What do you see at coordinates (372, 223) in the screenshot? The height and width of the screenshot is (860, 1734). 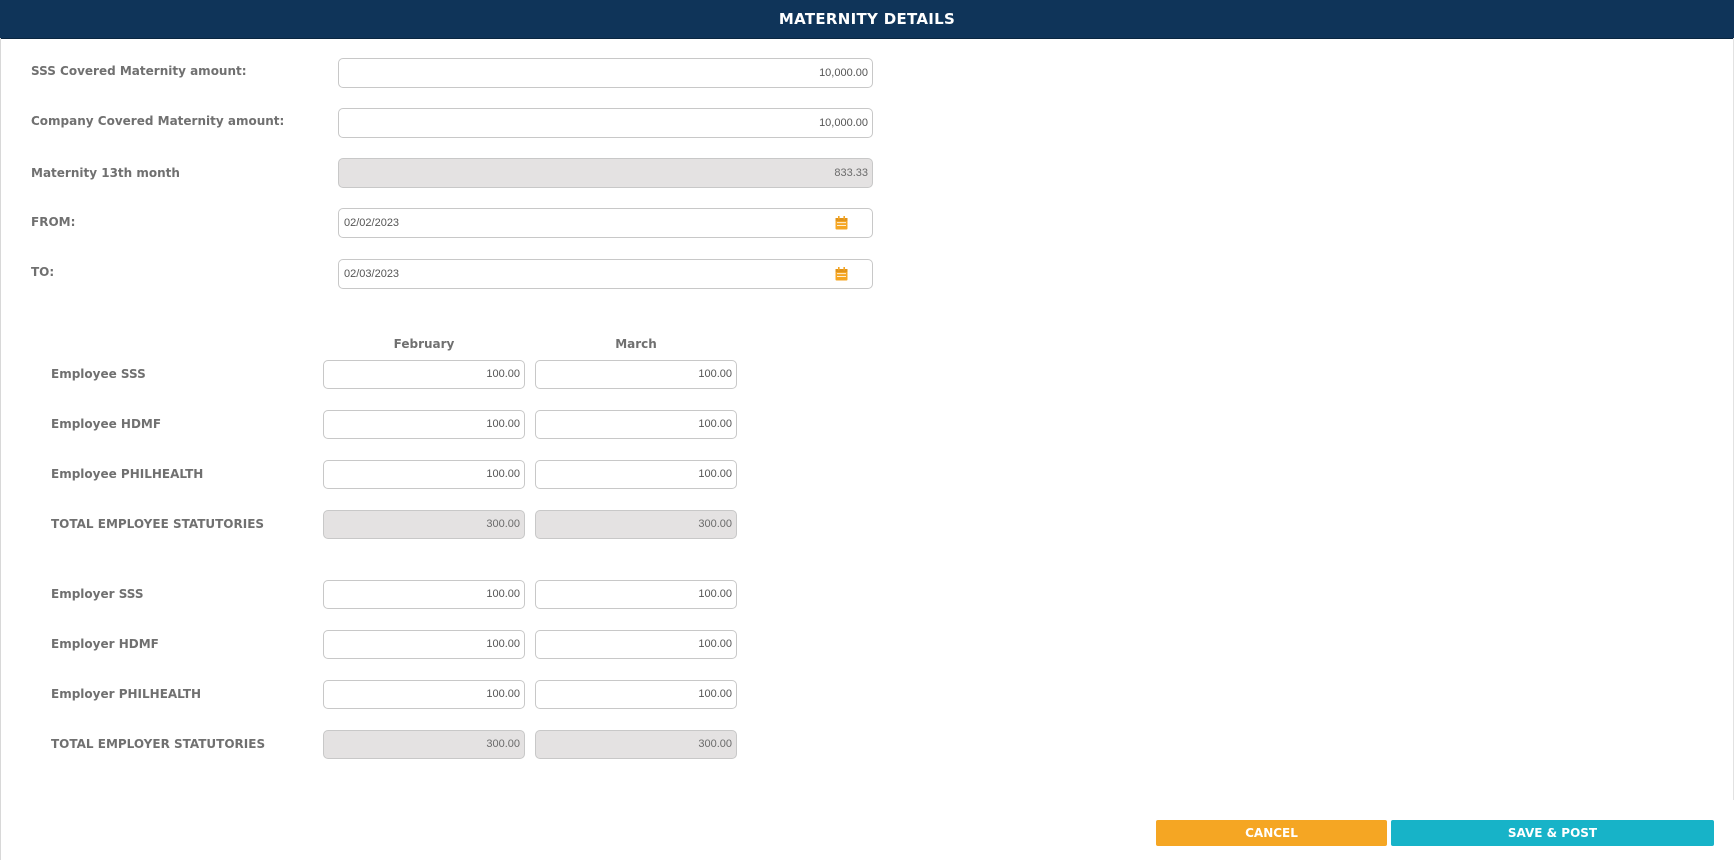 I see `from-date-value: 02/02/2023` at bounding box center [372, 223].